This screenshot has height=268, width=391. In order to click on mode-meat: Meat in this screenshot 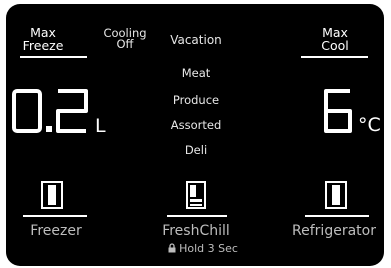, I will do `click(196, 73)`.